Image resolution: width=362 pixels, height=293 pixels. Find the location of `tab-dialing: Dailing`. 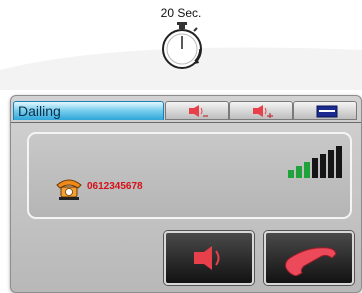

tab-dialing: Dailing is located at coordinates (88, 110).